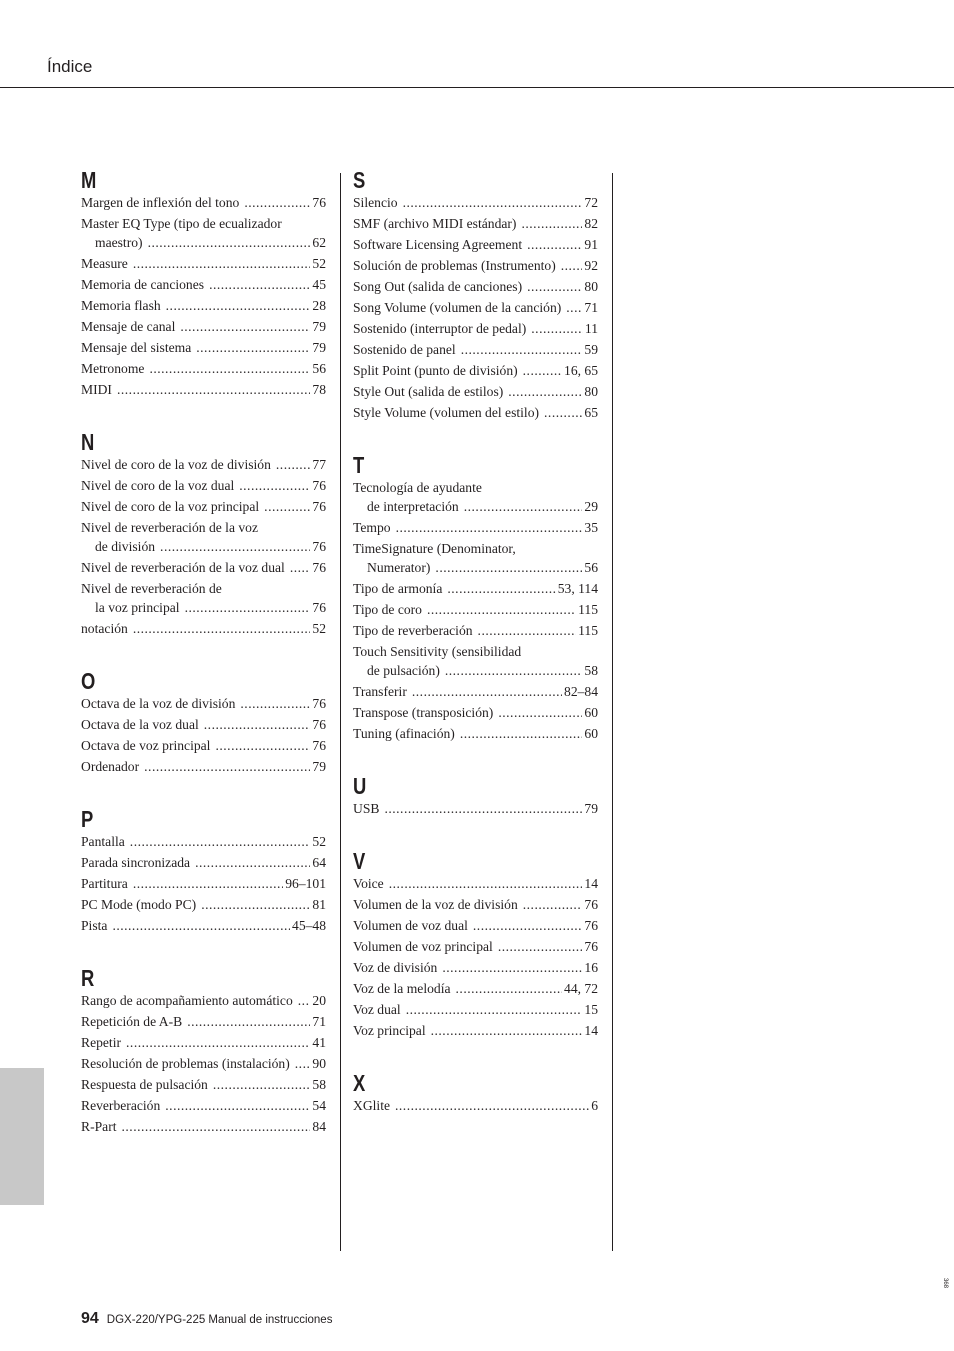  I want to click on entry-term: Nivel de reverberación de la voz dual, so click(183, 567).